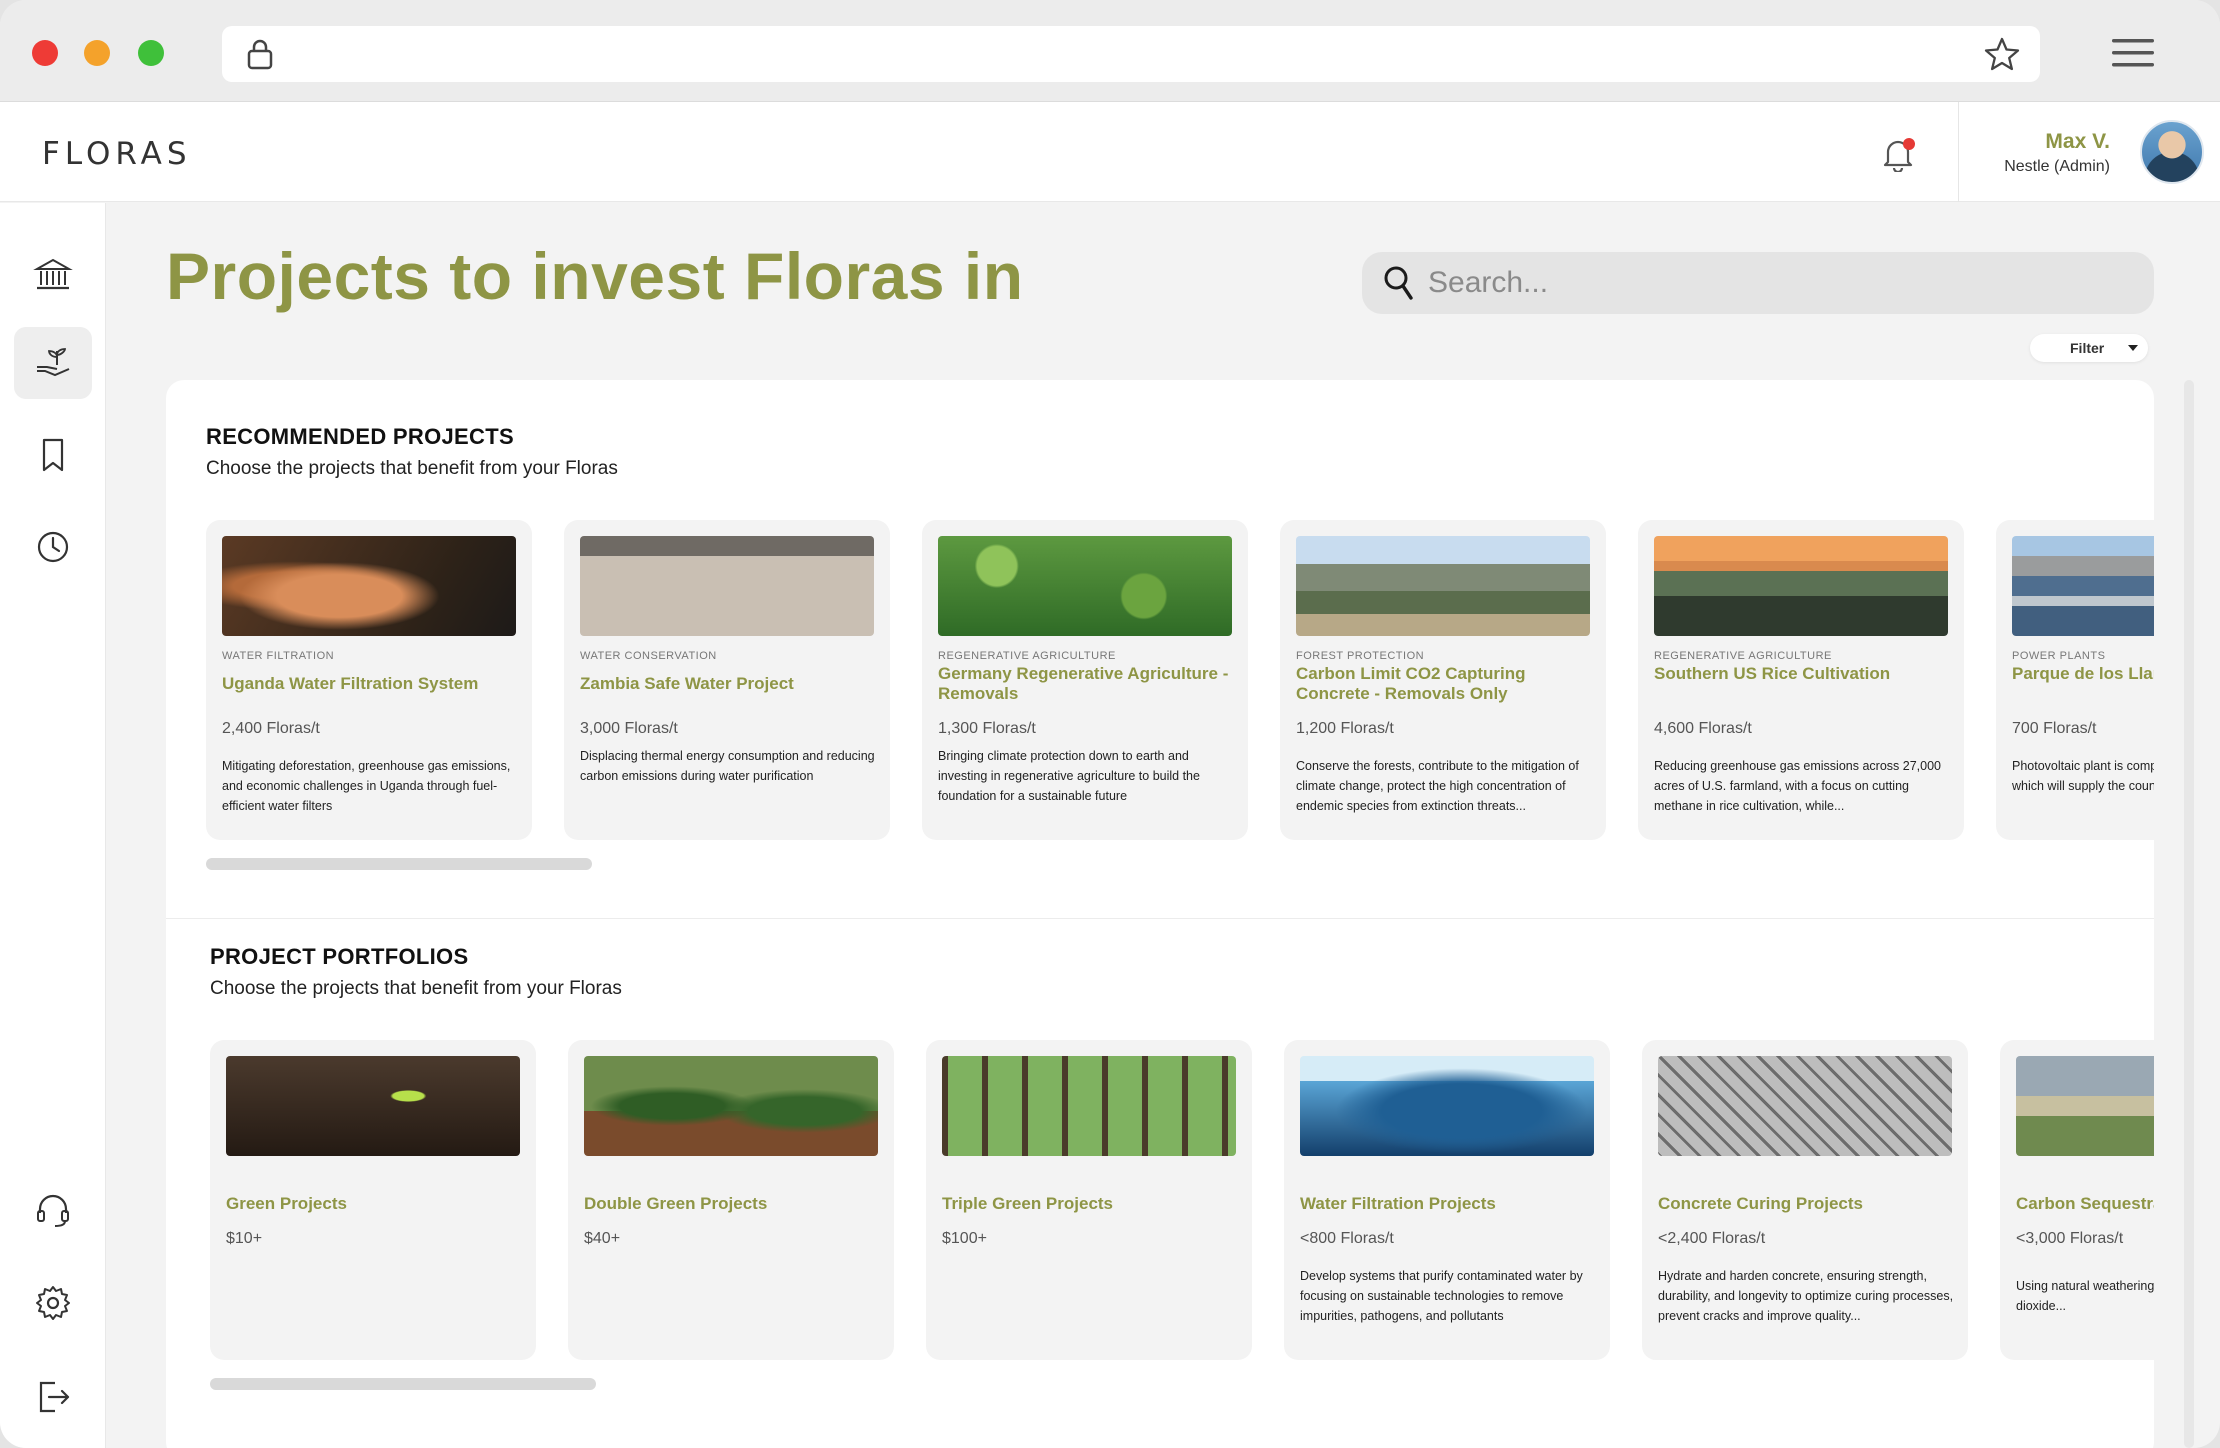  Describe the element at coordinates (1110, 152) in the screenshot. I see `app-header: FLORAS Max V. Nestle (Admin)` at that location.